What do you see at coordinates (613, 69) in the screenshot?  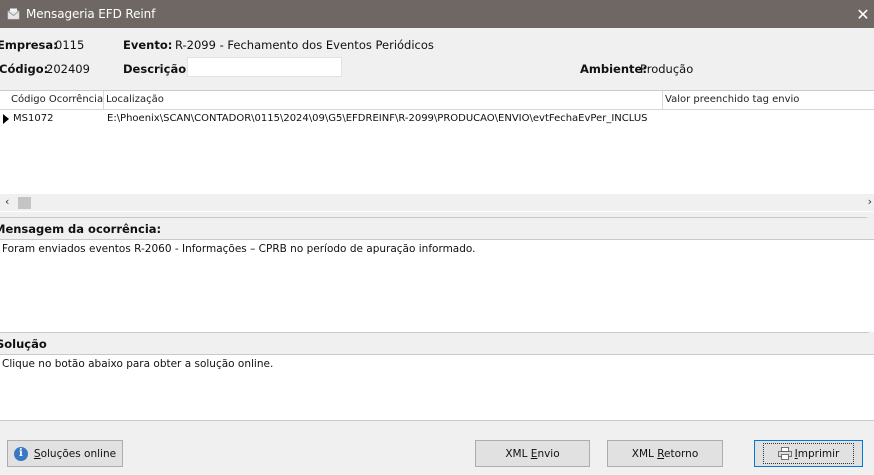 I see `ambiente-label: Ambiente:` at bounding box center [613, 69].